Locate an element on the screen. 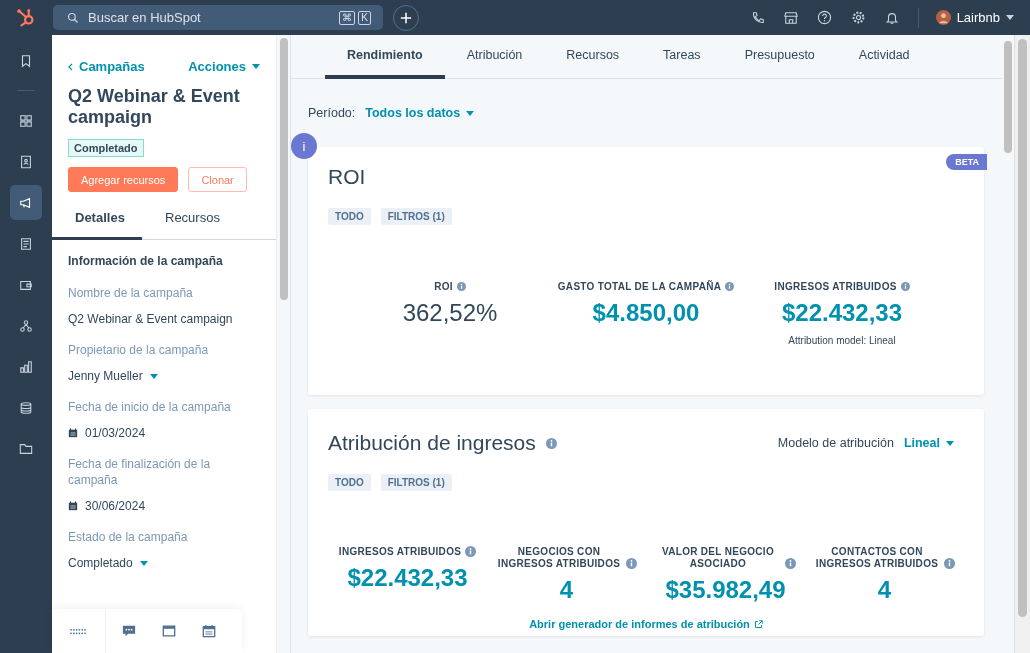  info-button: i is located at coordinates (304, 146).